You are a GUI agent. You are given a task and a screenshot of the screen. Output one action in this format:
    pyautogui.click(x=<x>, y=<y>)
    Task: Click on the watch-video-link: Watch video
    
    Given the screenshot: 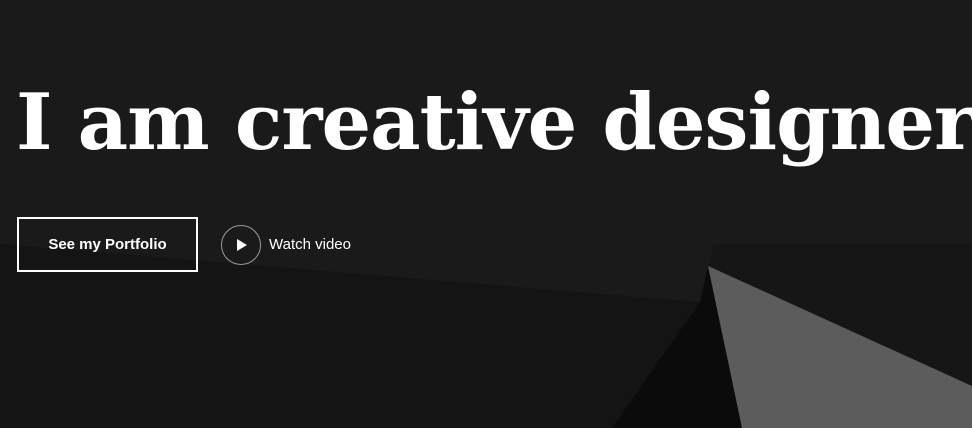 What is the action you would take?
    pyautogui.click(x=286, y=244)
    